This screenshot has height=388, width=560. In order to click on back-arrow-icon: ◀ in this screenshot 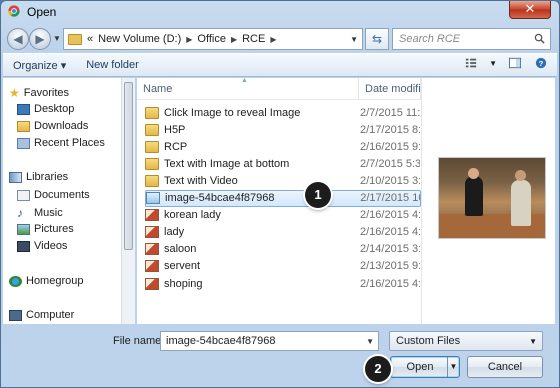, I will do `click(18, 39)`.